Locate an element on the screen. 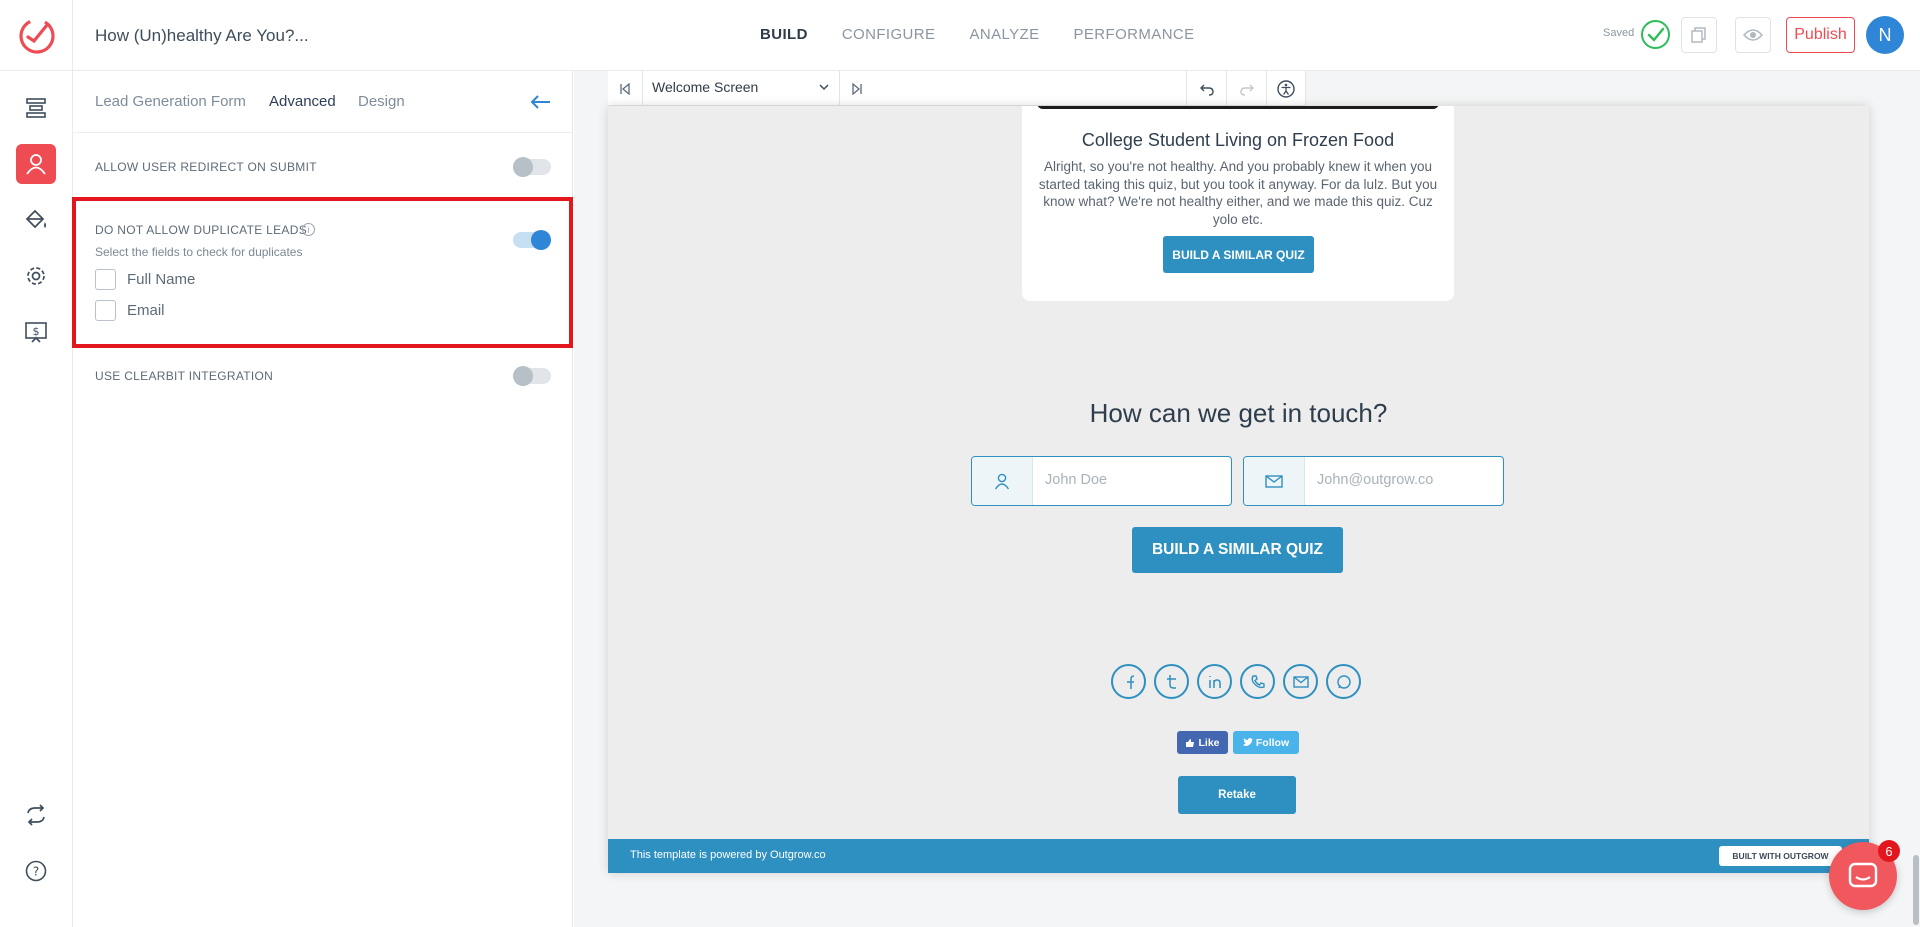  duplicate-leads-toggle is located at coordinates (532, 240).